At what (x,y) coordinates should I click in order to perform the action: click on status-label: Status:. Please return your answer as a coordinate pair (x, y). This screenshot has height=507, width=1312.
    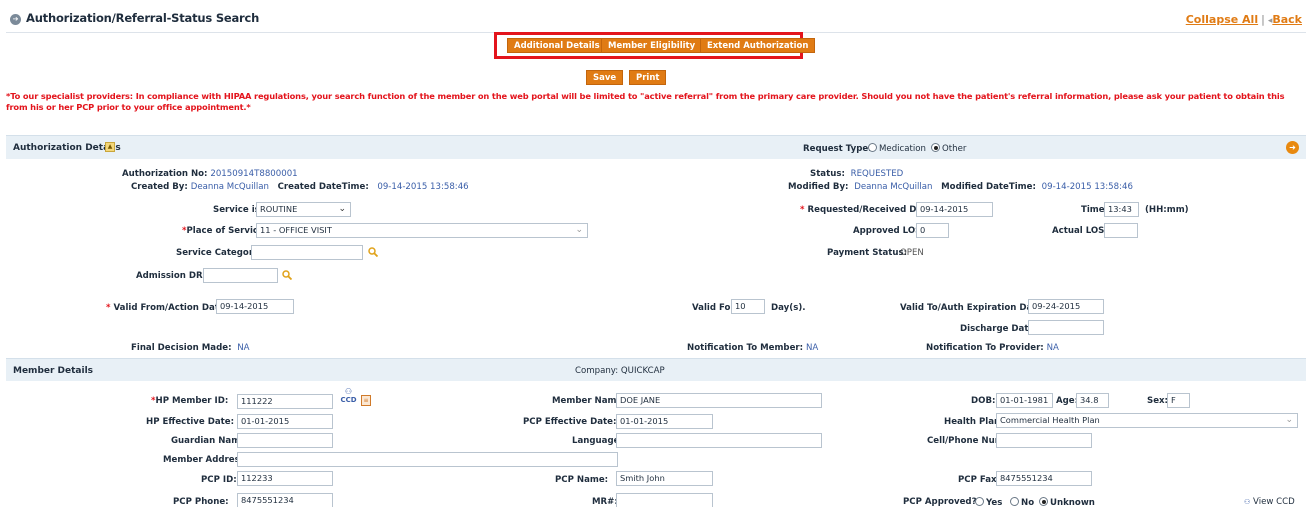
    Looking at the image, I should click on (827, 174).